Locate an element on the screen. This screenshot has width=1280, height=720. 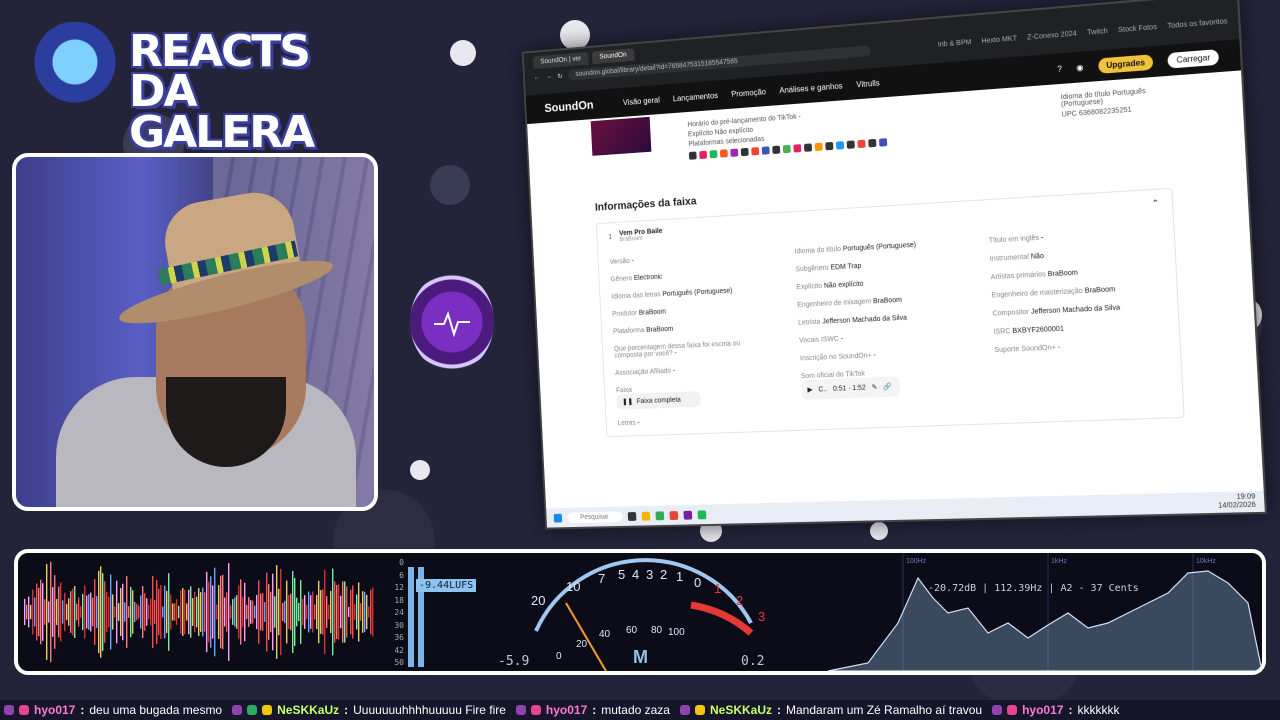
bookmark: Inb & BPM is located at coordinates (955, 44).